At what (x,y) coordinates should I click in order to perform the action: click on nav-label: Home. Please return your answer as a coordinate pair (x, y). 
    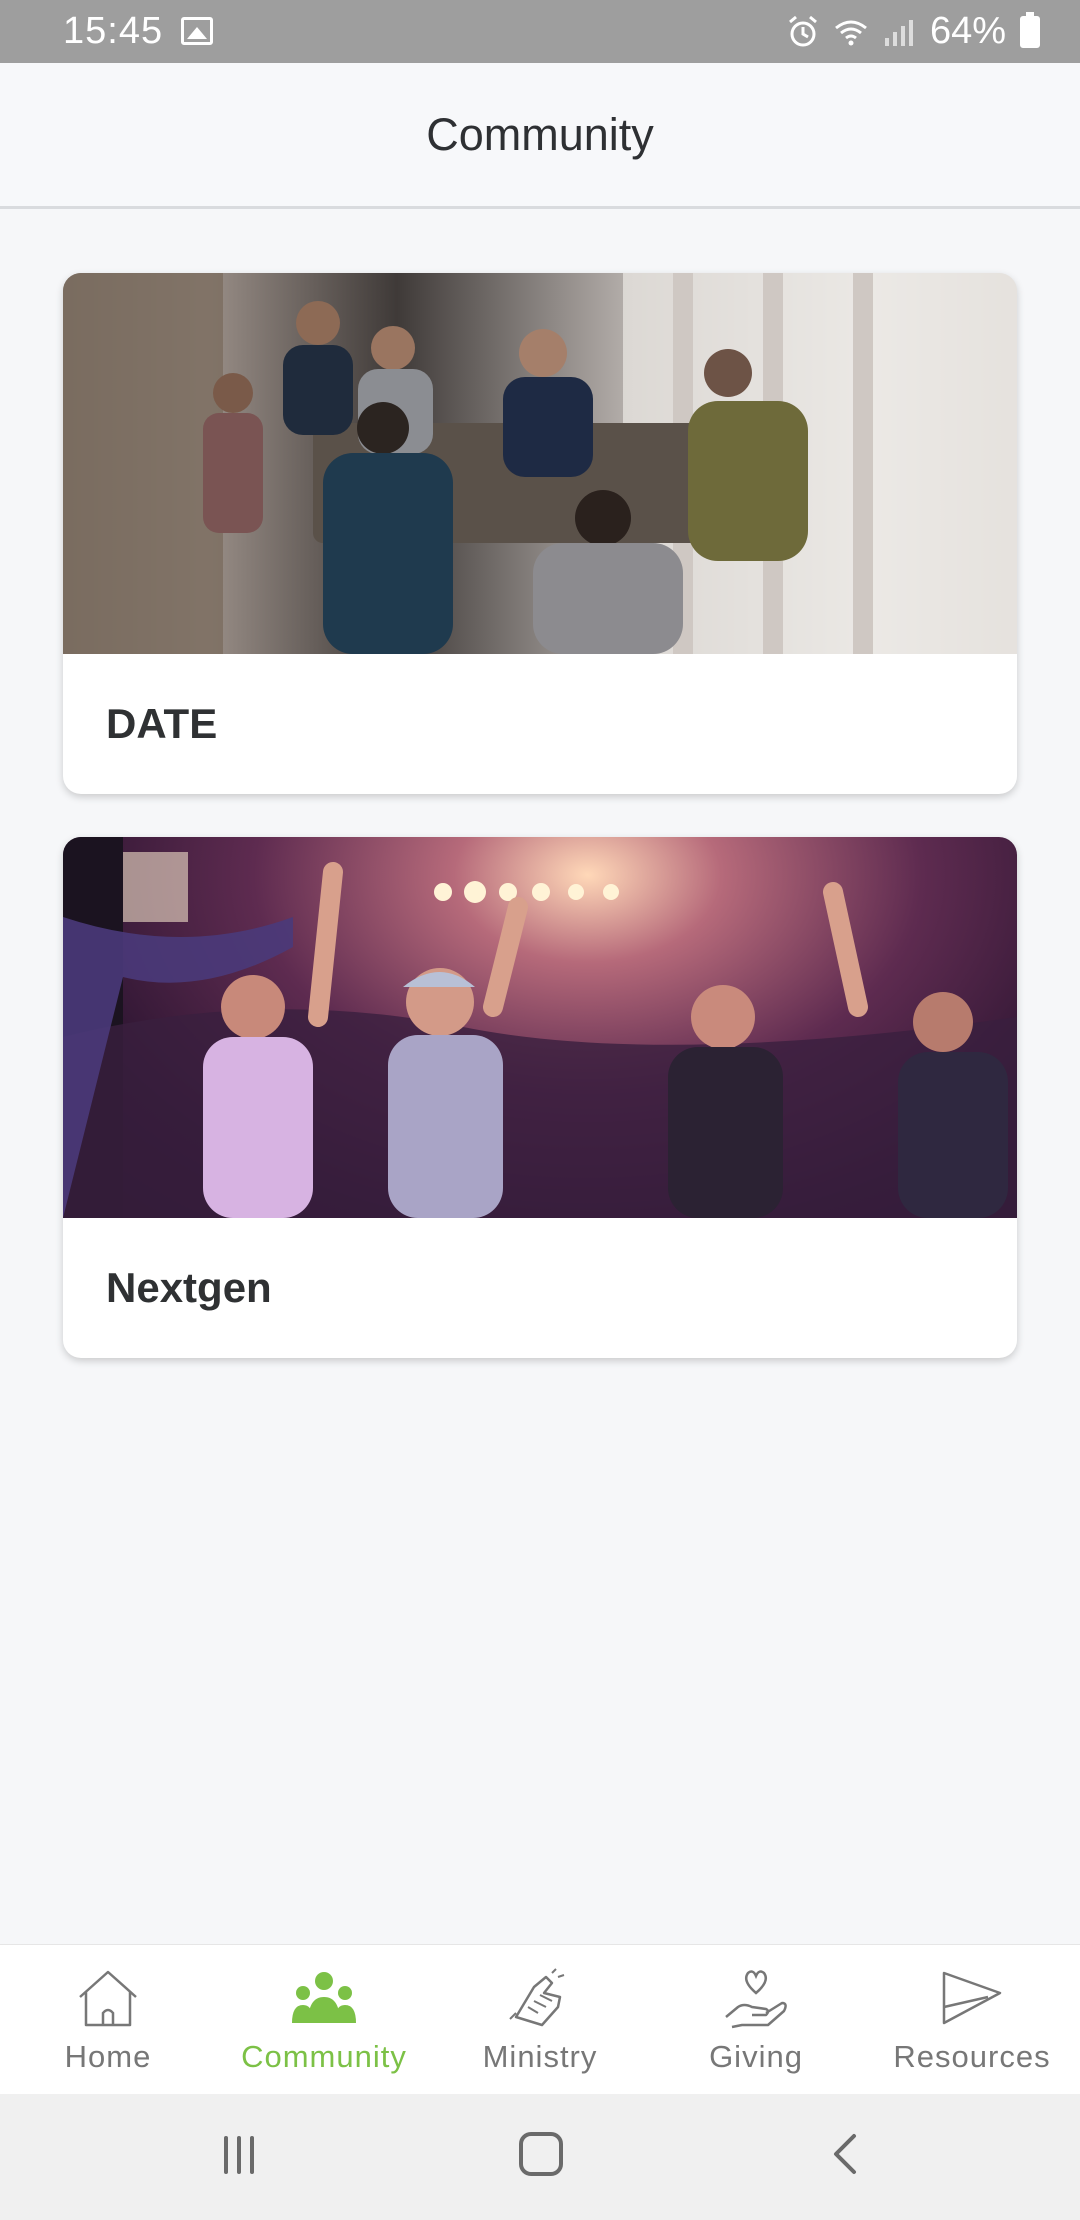
    Looking at the image, I should click on (108, 2056).